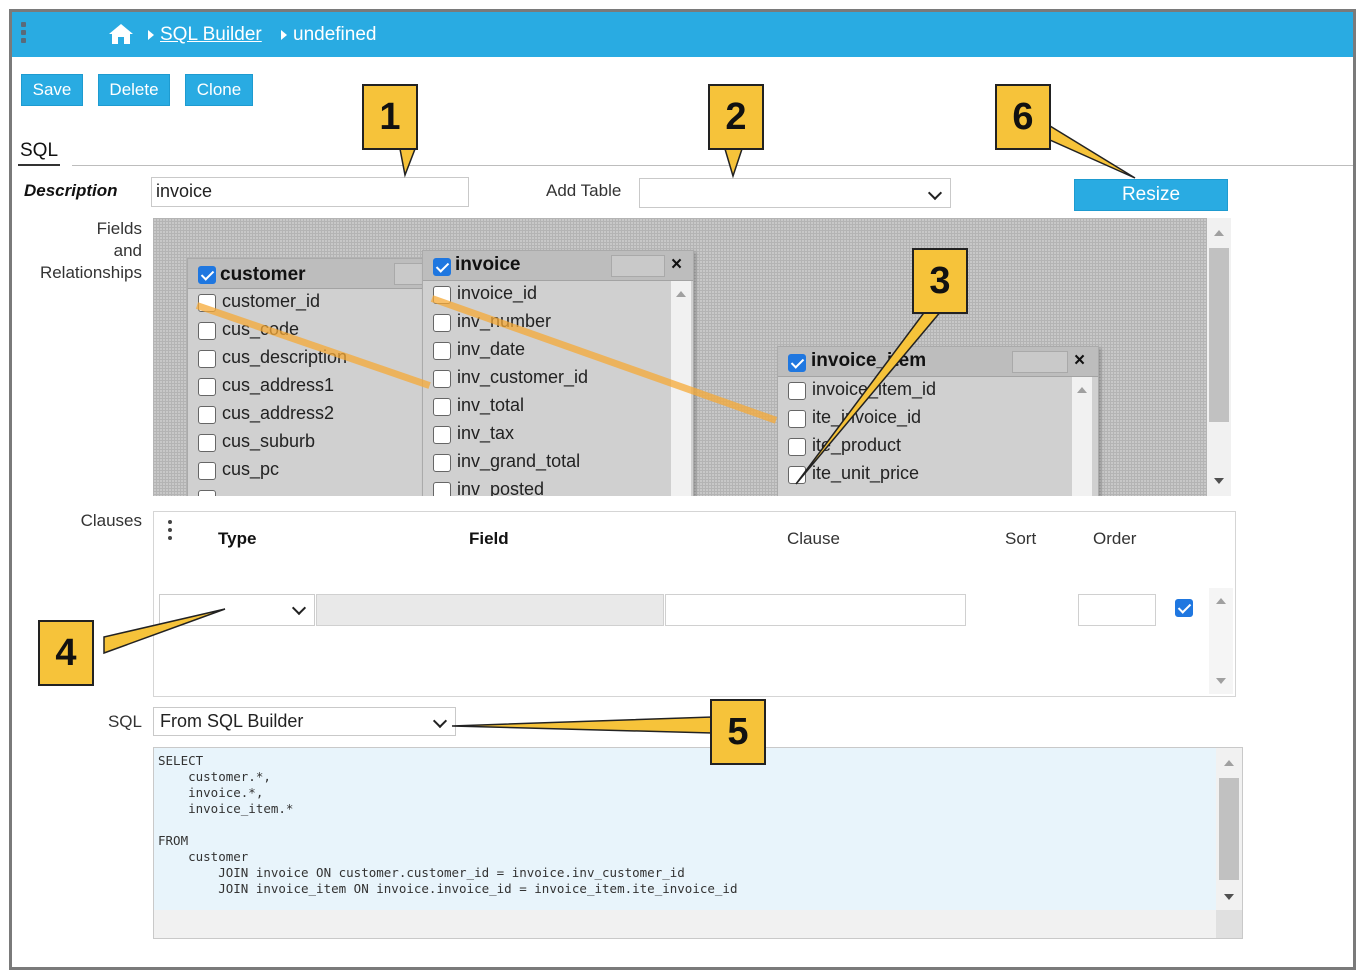 The image size is (1365, 973). Describe the element at coordinates (278, 413) in the screenshot. I see `field-name: cus_address2` at that location.